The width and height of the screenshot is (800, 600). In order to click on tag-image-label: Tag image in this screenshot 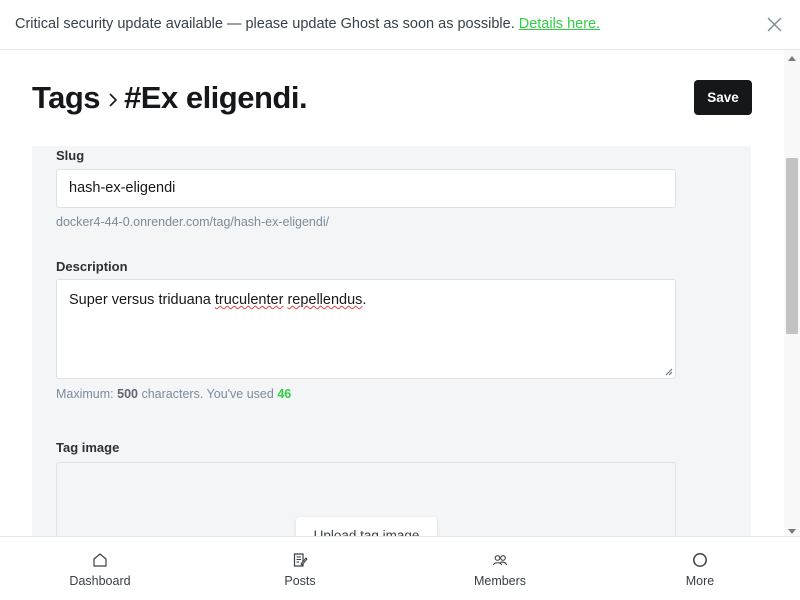, I will do `click(88, 447)`.